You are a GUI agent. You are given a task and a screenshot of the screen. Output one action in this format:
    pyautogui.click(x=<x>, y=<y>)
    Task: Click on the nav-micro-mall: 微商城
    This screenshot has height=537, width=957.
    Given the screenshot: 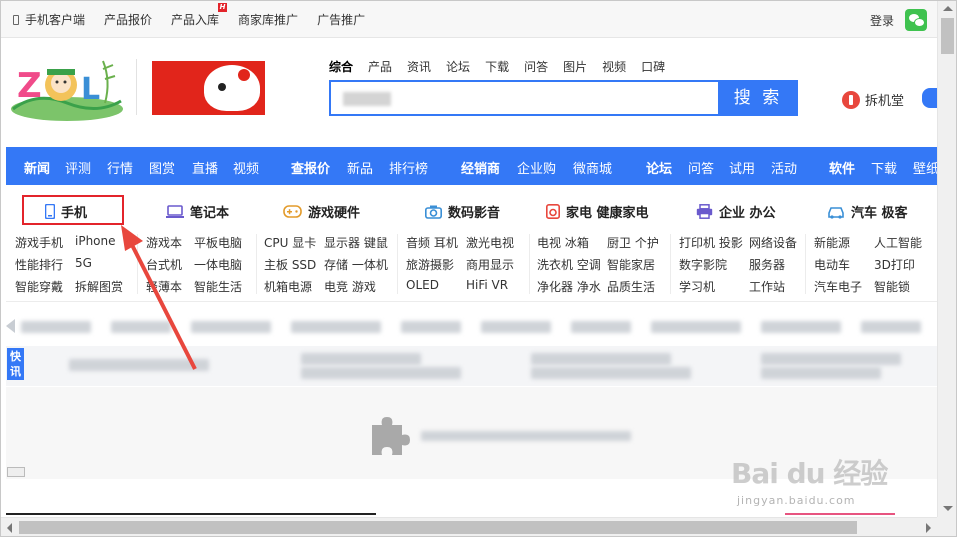 What is the action you would take?
    pyautogui.click(x=592, y=167)
    